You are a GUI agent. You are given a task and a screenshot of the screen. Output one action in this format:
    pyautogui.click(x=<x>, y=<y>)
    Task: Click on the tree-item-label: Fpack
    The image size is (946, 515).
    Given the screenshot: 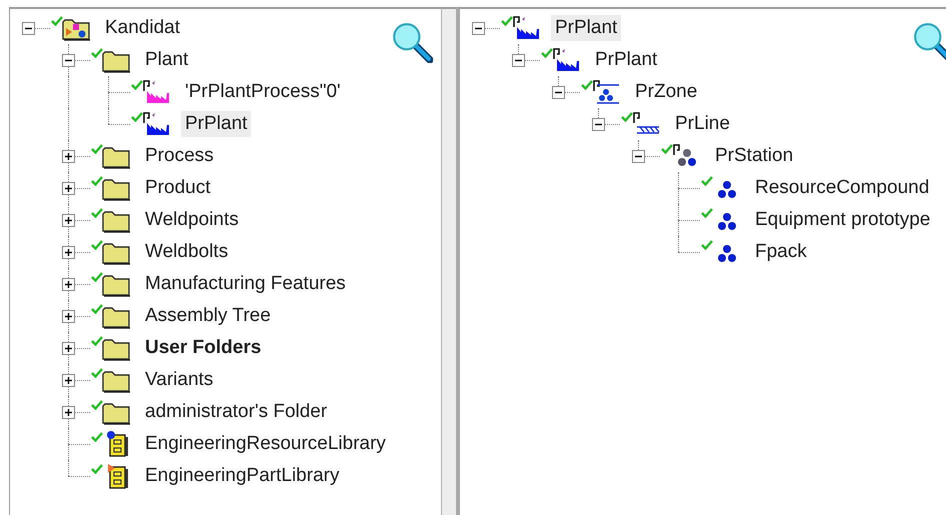 What is the action you would take?
    pyautogui.click(x=781, y=252)
    